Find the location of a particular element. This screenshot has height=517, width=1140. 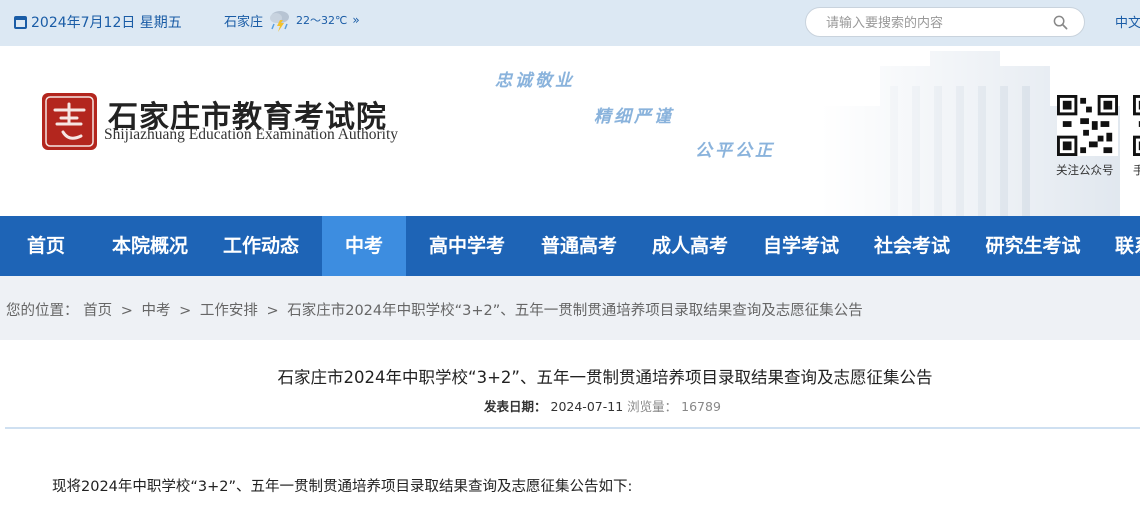

nav-item-self-study: 自学考试 is located at coordinates (801, 246).